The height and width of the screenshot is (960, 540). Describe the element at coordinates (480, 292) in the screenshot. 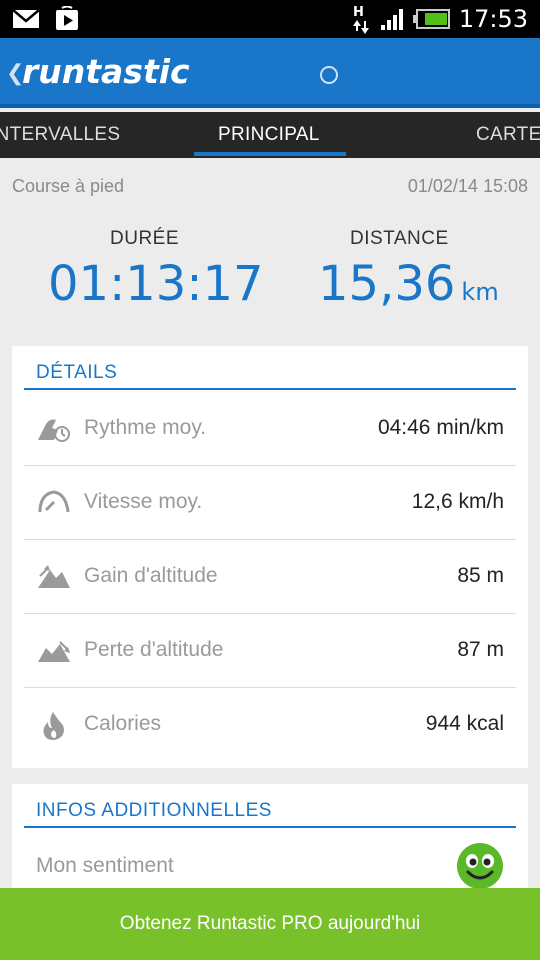

I see `distance-unit: km` at that location.